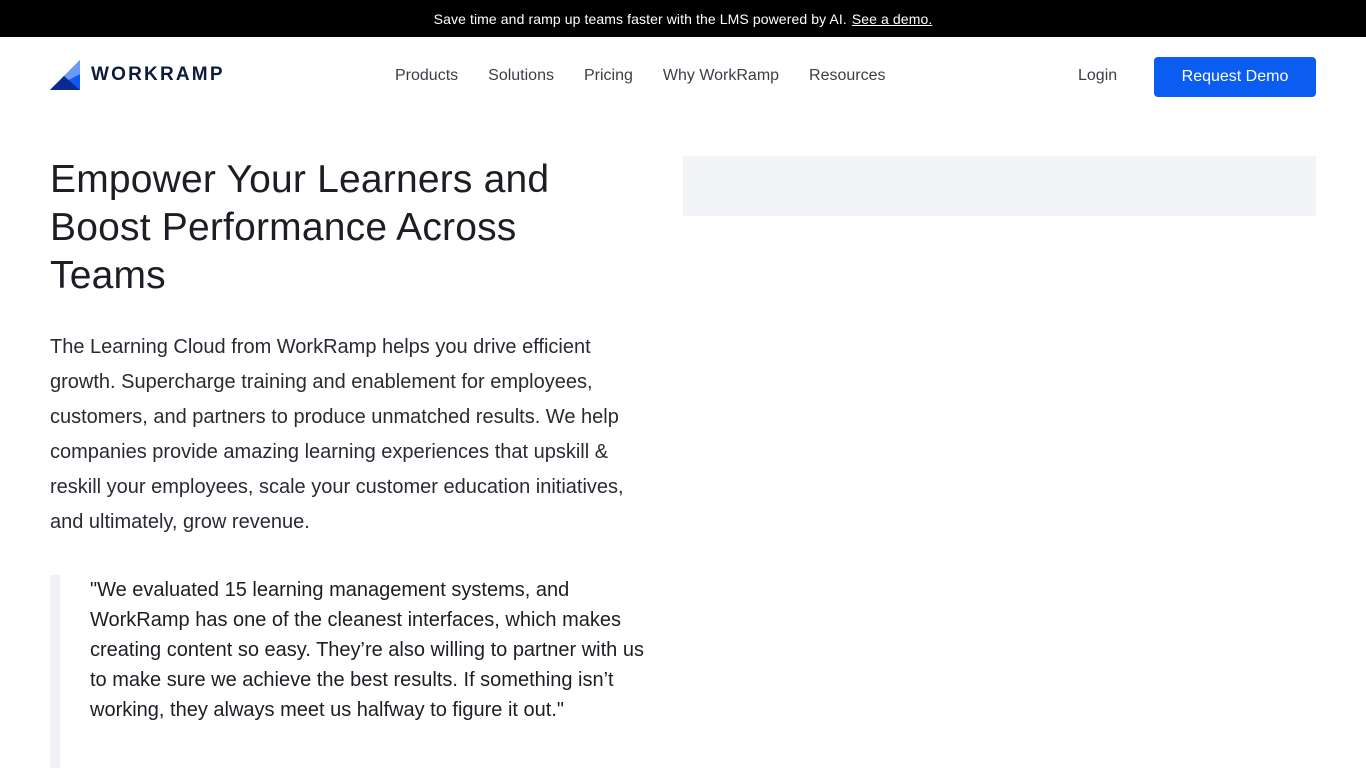  Describe the element at coordinates (158, 74) in the screenshot. I see `logo-wordmark: WORKRAMP` at that location.